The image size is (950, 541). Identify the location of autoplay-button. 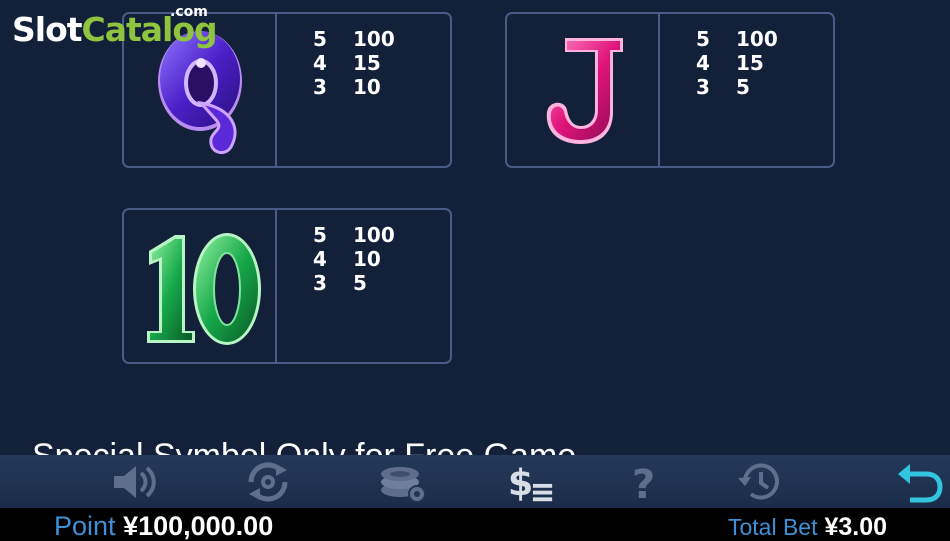
(268, 482).